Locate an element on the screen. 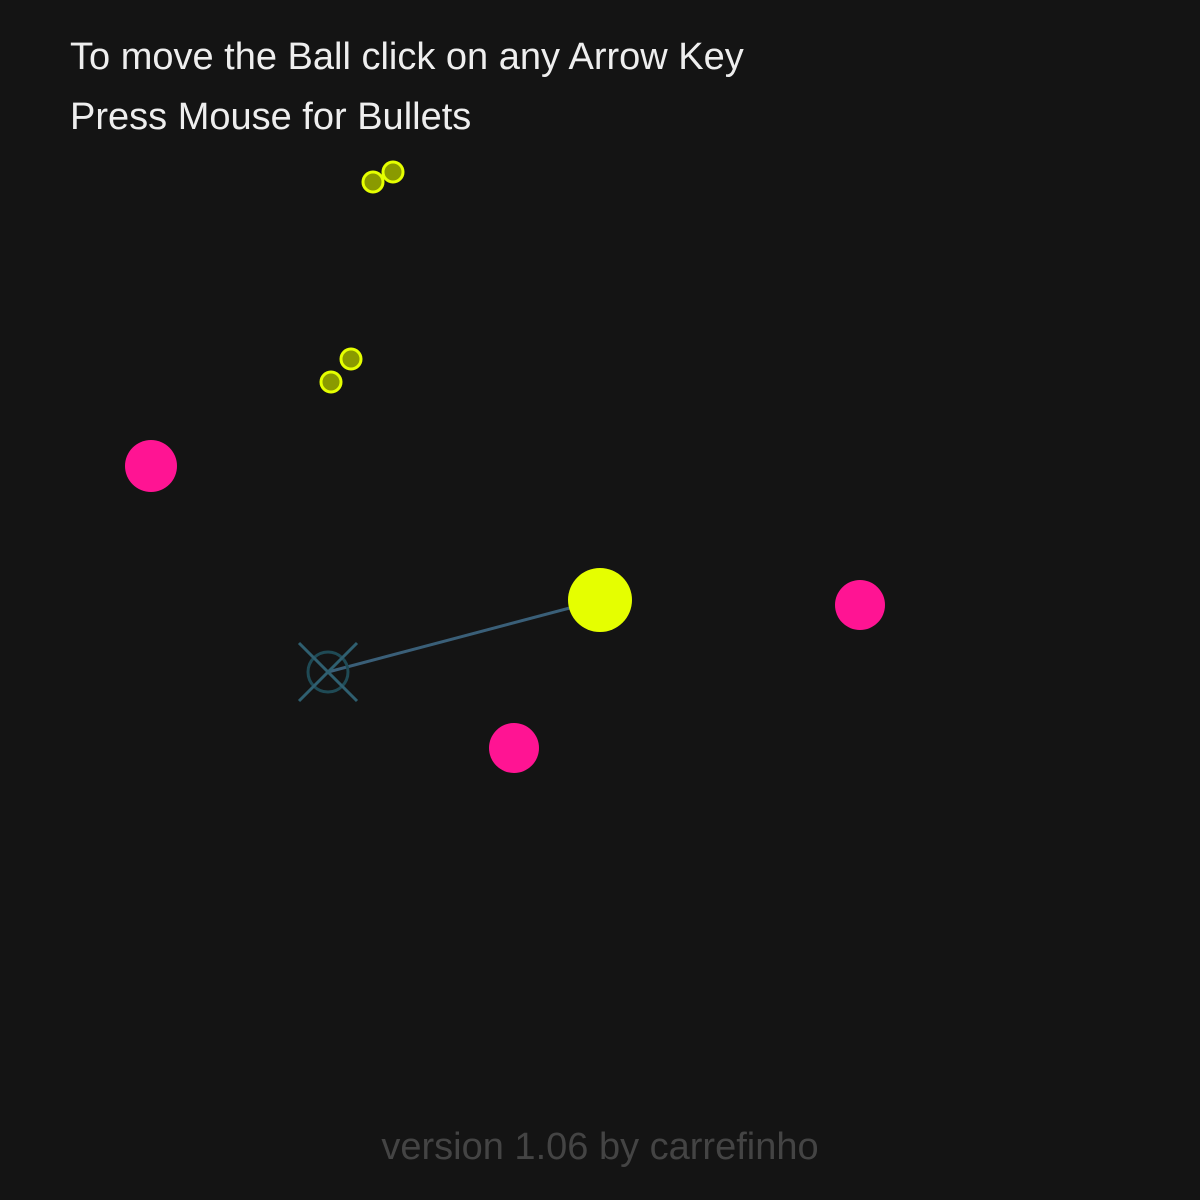 Image resolution: width=1200 pixels, height=1200 pixels. version-footer: version 1.06 by carrefinho is located at coordinates (600, 1147).